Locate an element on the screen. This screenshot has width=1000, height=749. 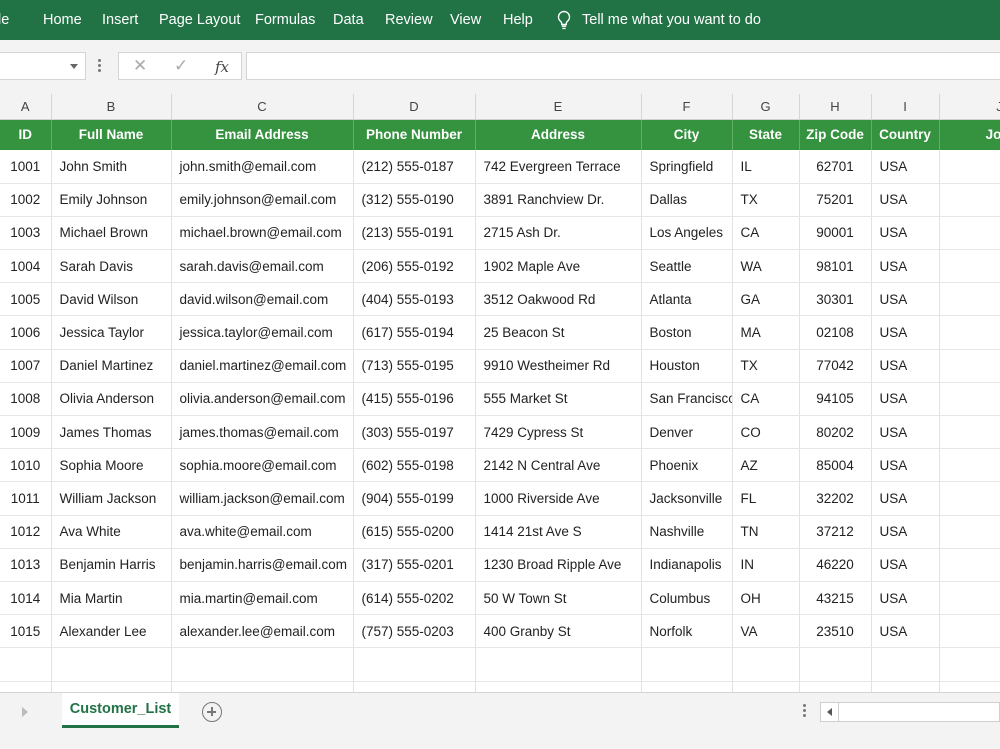
table-cell: william.jackson@email.com is located at coordinates (262, 498).